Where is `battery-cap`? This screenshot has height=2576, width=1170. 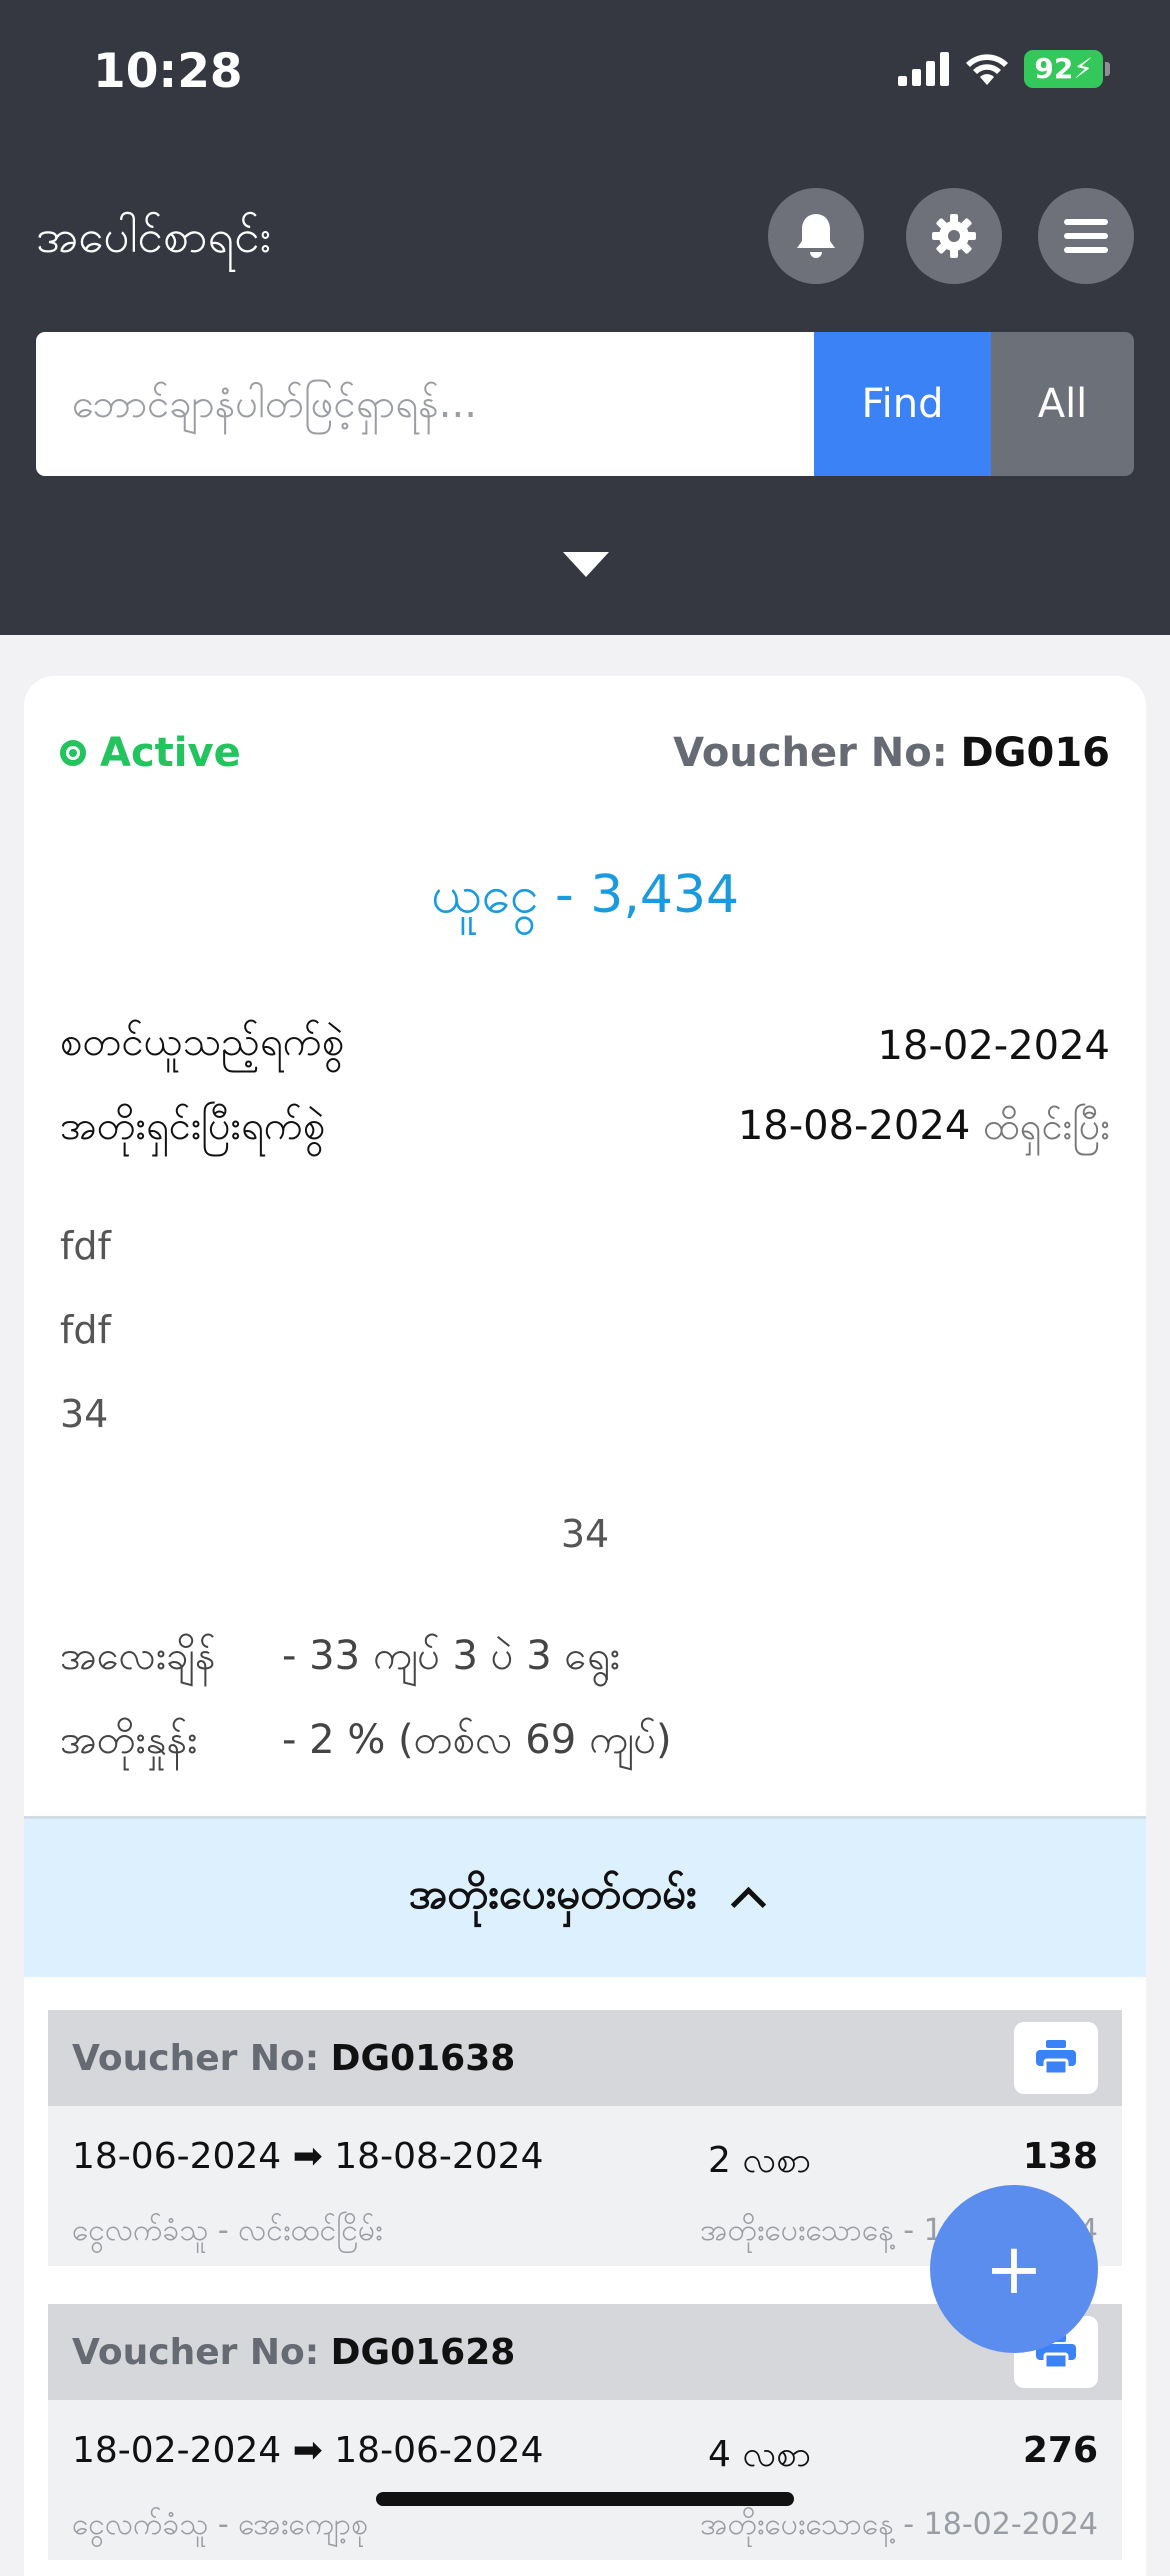
battery-cap is located at coordinates (1107, 69).